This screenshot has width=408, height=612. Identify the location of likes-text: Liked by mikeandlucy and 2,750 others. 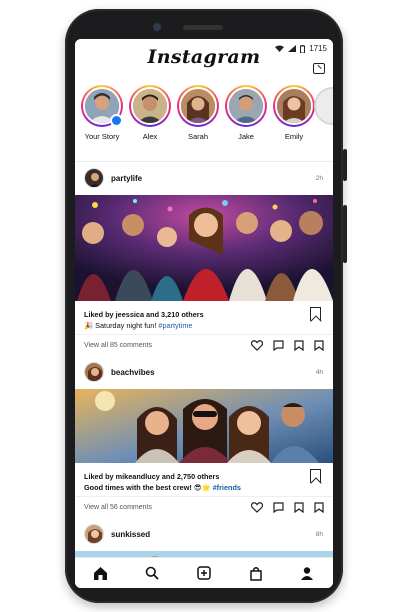
(151, 476).